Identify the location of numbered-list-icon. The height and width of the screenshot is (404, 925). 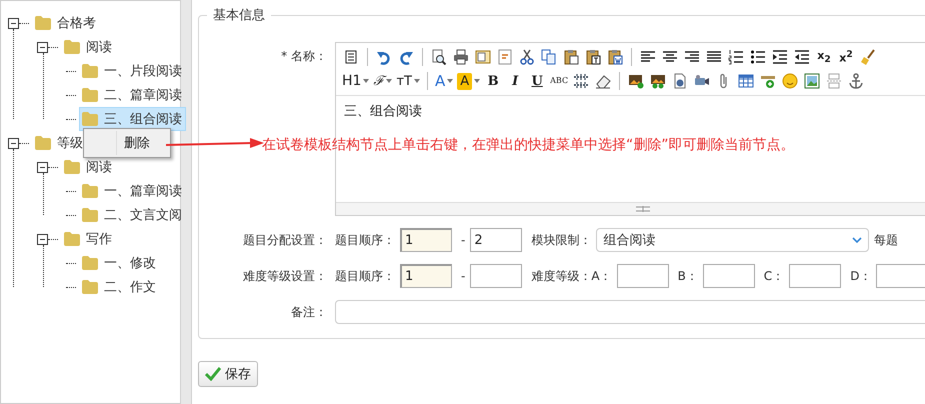
(736, 57).